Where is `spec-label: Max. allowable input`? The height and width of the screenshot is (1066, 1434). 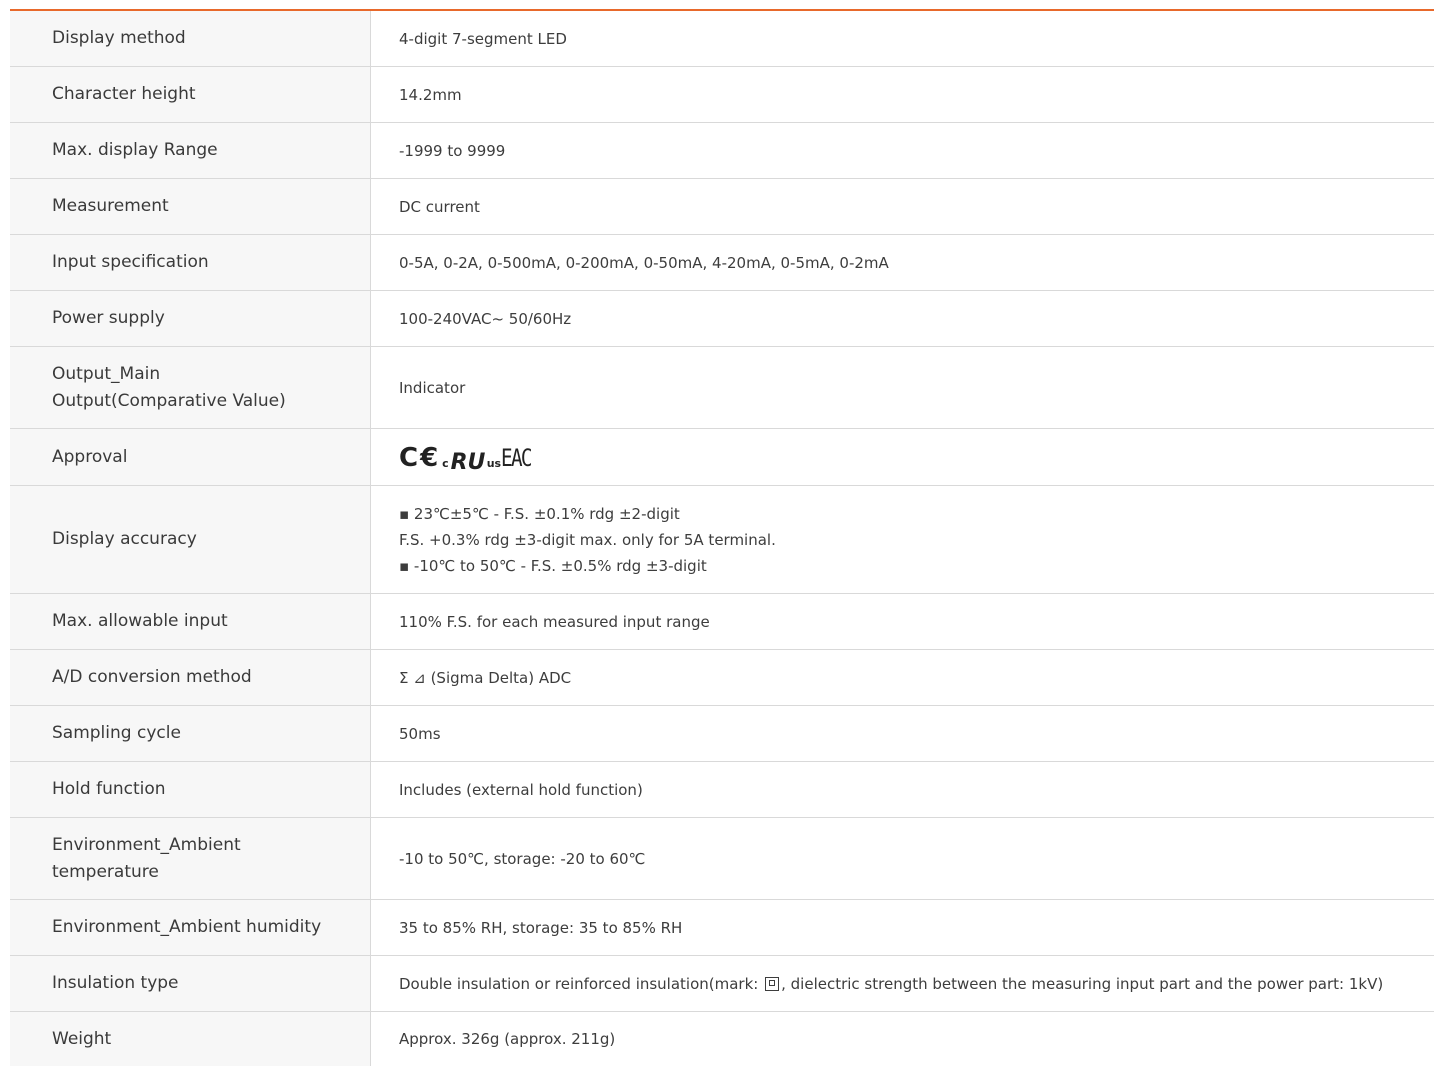 spec-label: Max. allowable input is located at coordinates (190, 621).